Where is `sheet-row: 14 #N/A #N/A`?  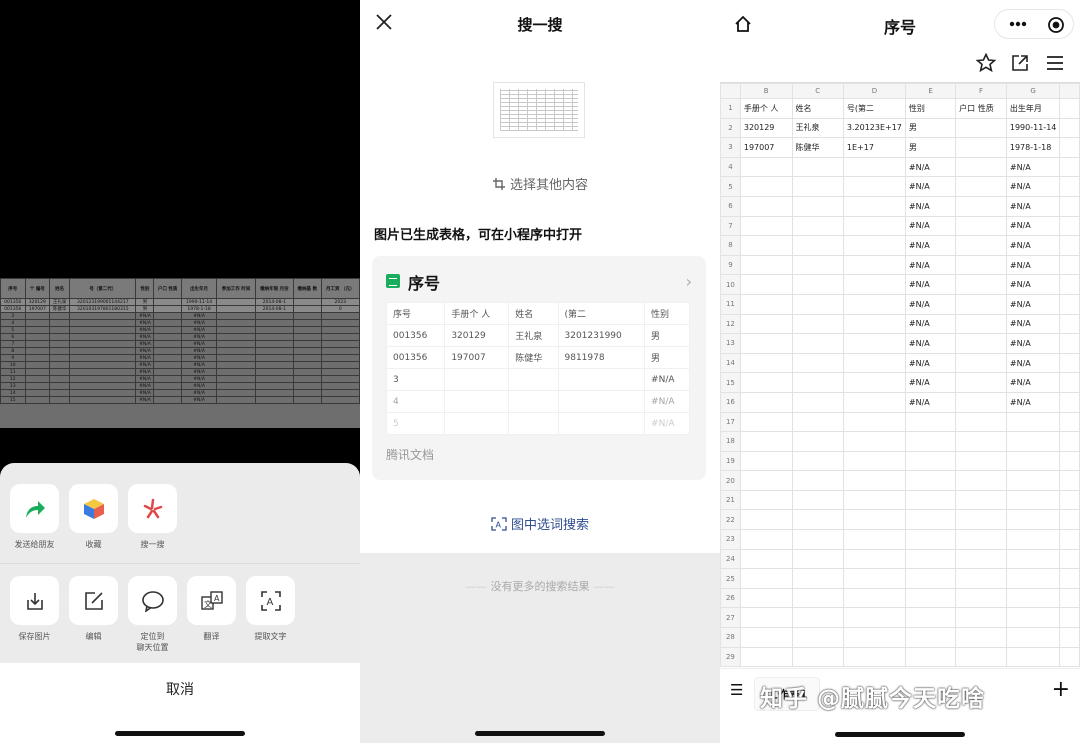
sheet-row: 14 #N/A #N/A is located at coordinates (900, 363).